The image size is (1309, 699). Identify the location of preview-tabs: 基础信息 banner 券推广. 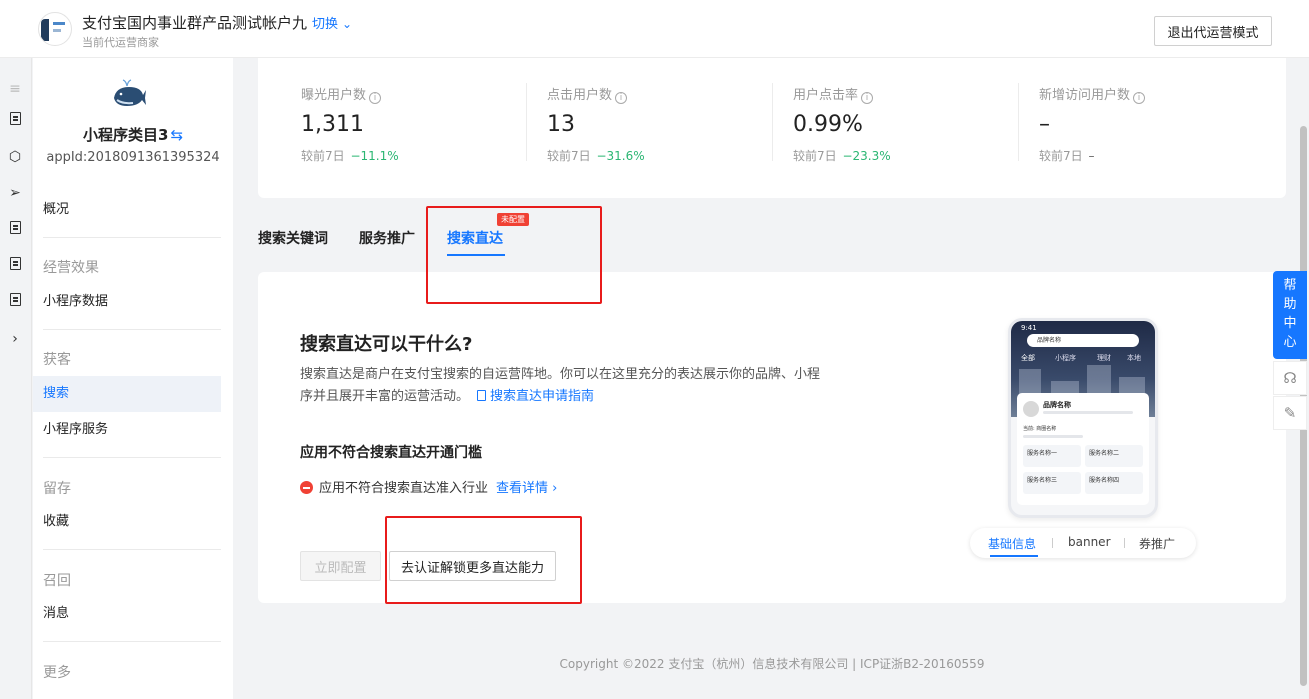
(1083, 543).